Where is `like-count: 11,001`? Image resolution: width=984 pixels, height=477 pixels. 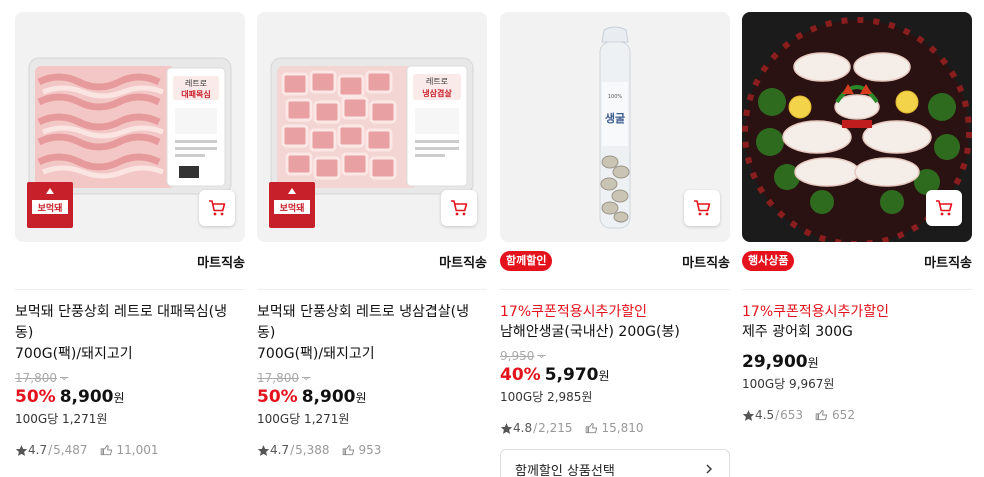 like-count: 11,001 is located at coordinates (137, 450).